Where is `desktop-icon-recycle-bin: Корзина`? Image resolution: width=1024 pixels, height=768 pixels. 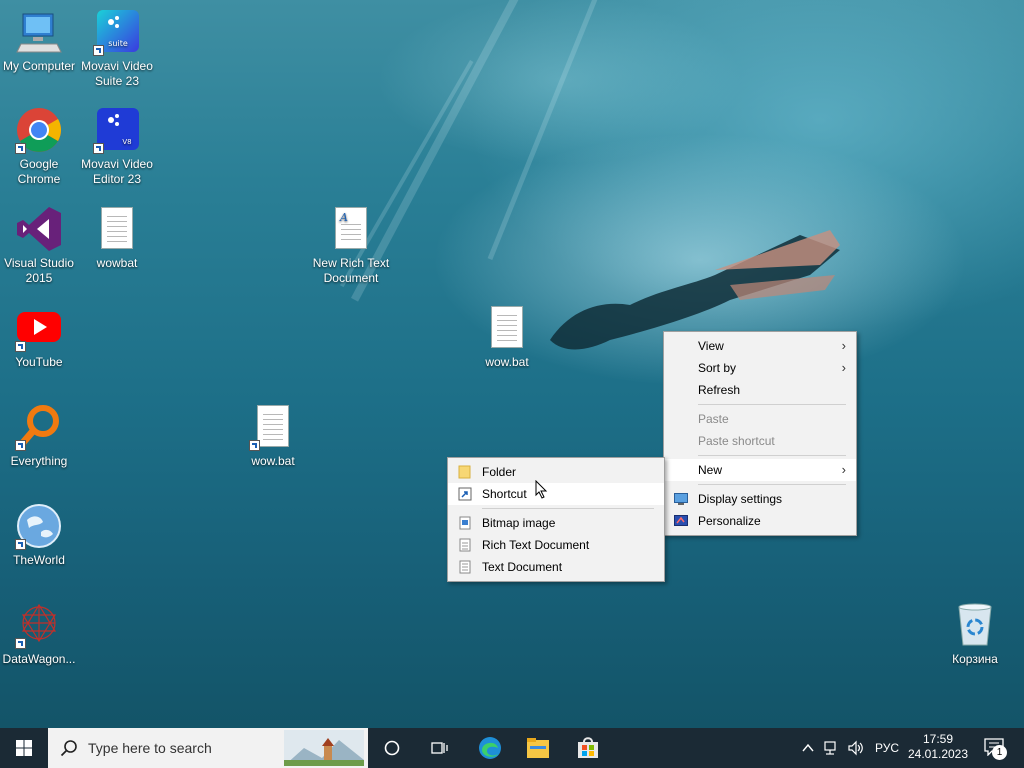 desktop-icon-recycle-bin: Корзина is located at coordinates (975, 634).